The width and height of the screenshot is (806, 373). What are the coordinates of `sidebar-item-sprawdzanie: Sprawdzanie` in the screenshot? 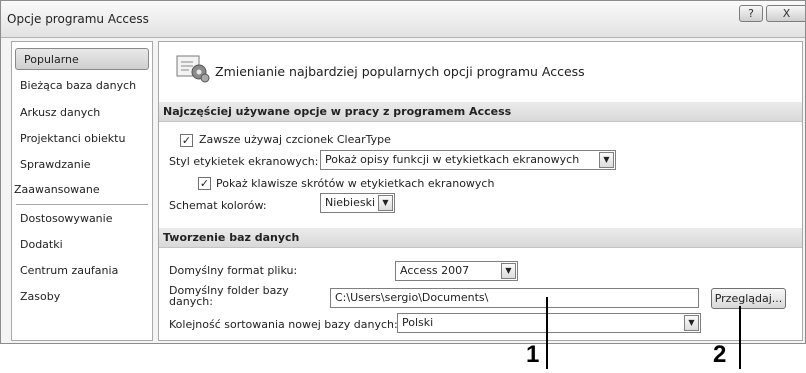 It's located at (82, 165).